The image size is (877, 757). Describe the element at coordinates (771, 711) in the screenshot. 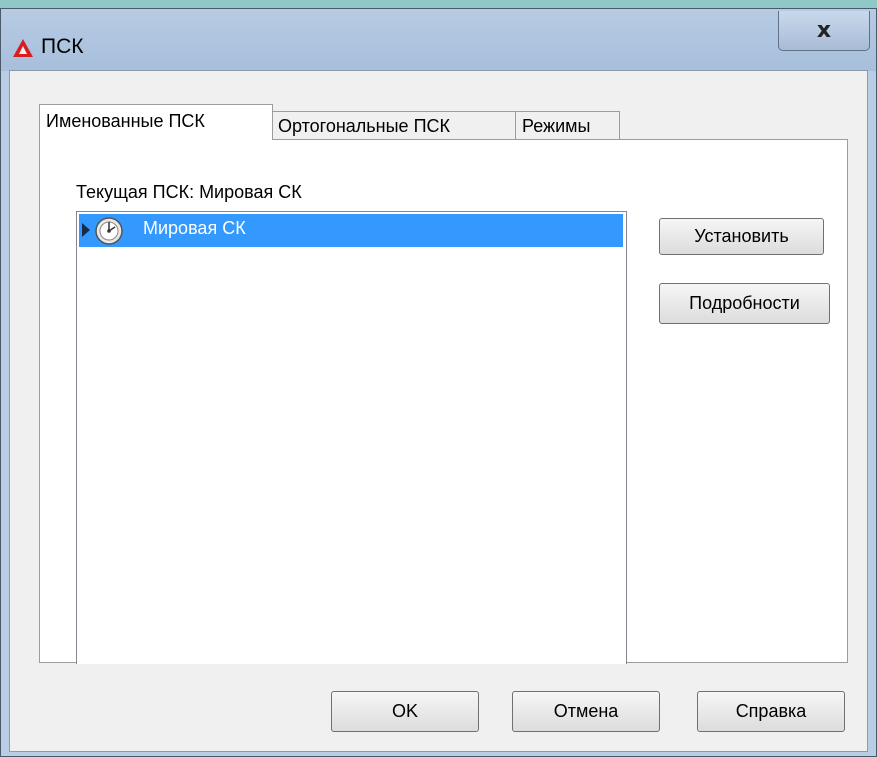

I see `help-button: Справка` at that location.